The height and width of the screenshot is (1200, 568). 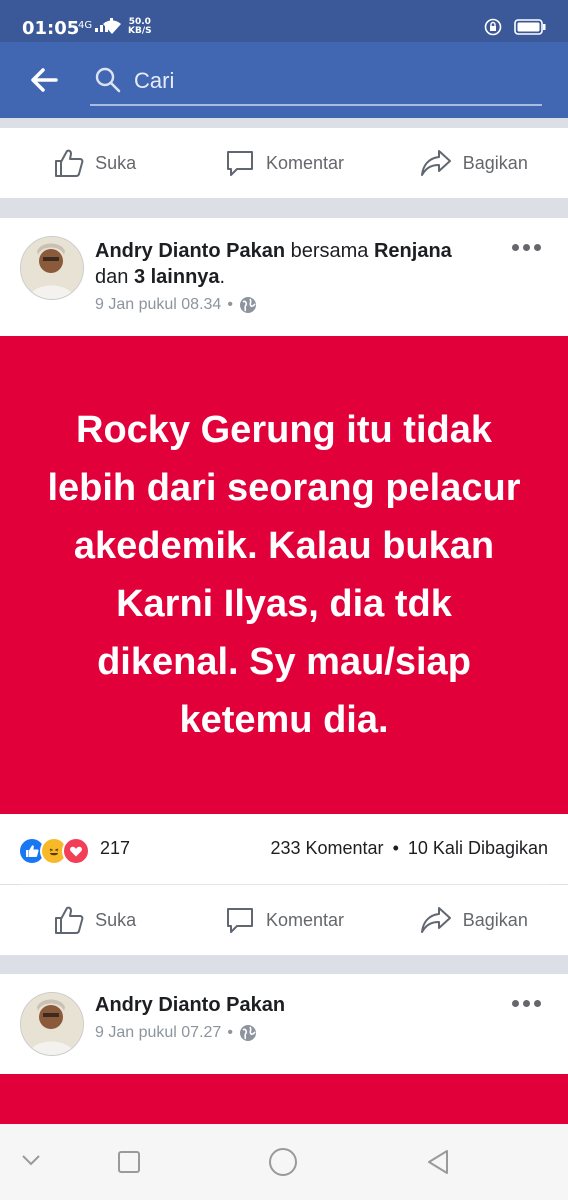 I want to click on and-word: dan, so click(x=112, y=277).